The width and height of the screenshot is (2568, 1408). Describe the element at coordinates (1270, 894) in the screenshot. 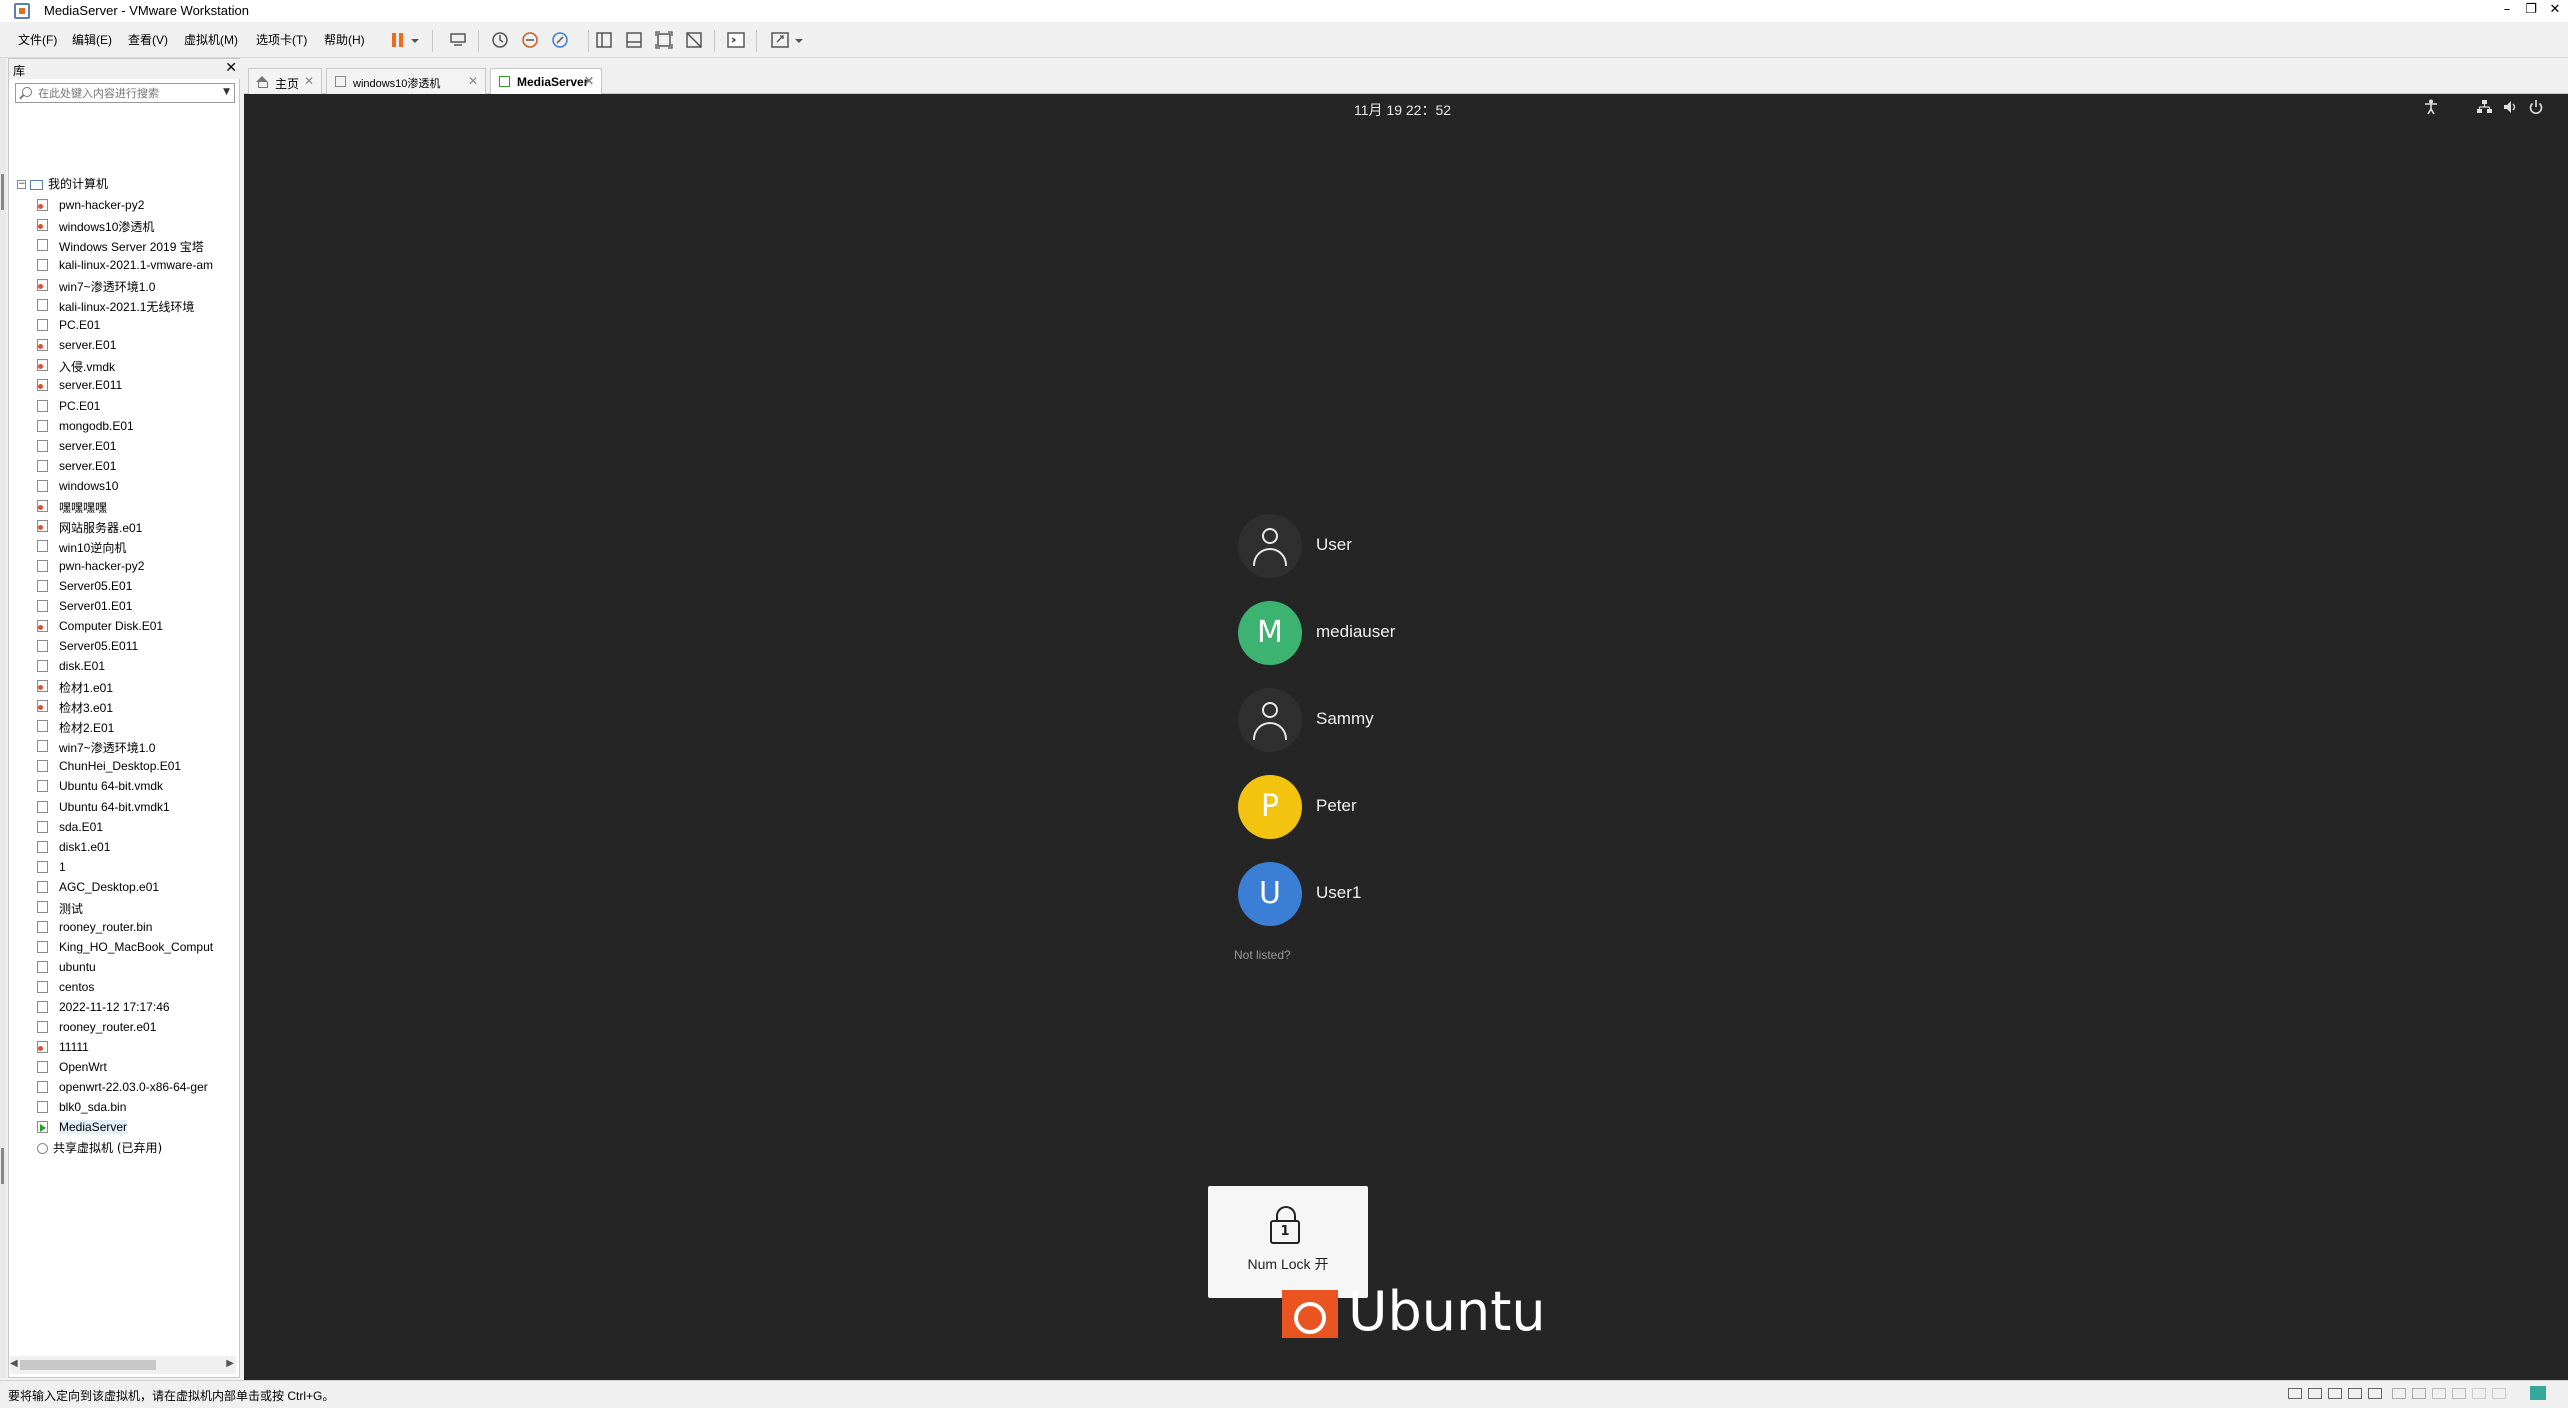

I see `user-avatar: U` at that location.